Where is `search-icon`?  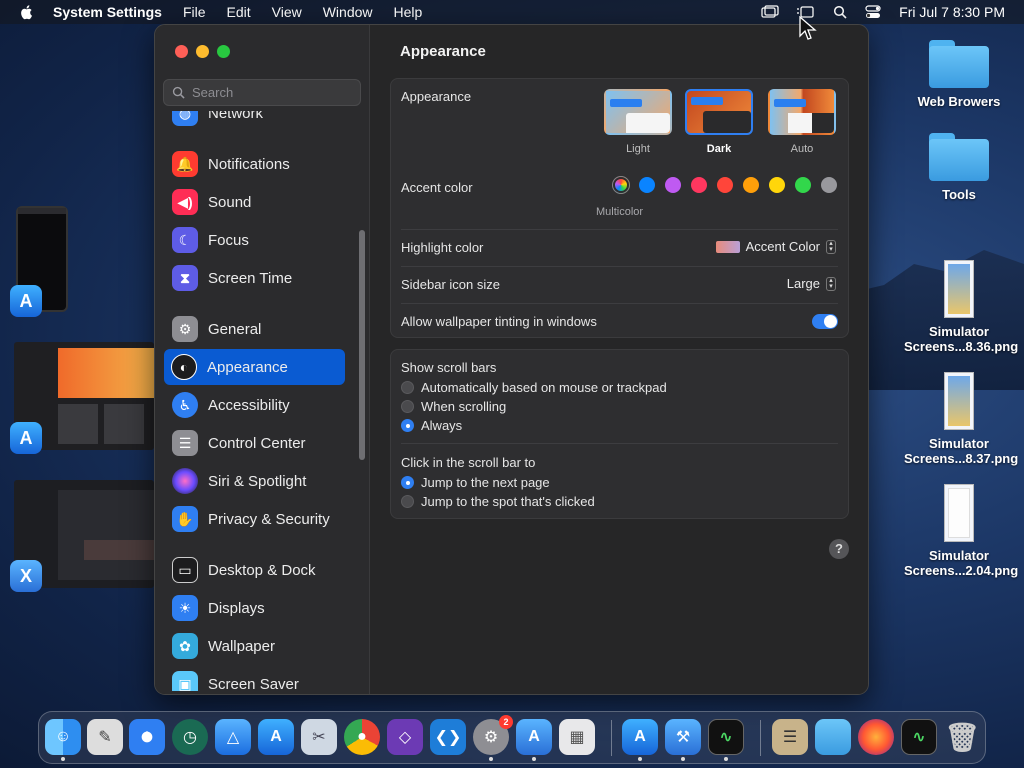
search-icon is located at coordinates (178, 92).